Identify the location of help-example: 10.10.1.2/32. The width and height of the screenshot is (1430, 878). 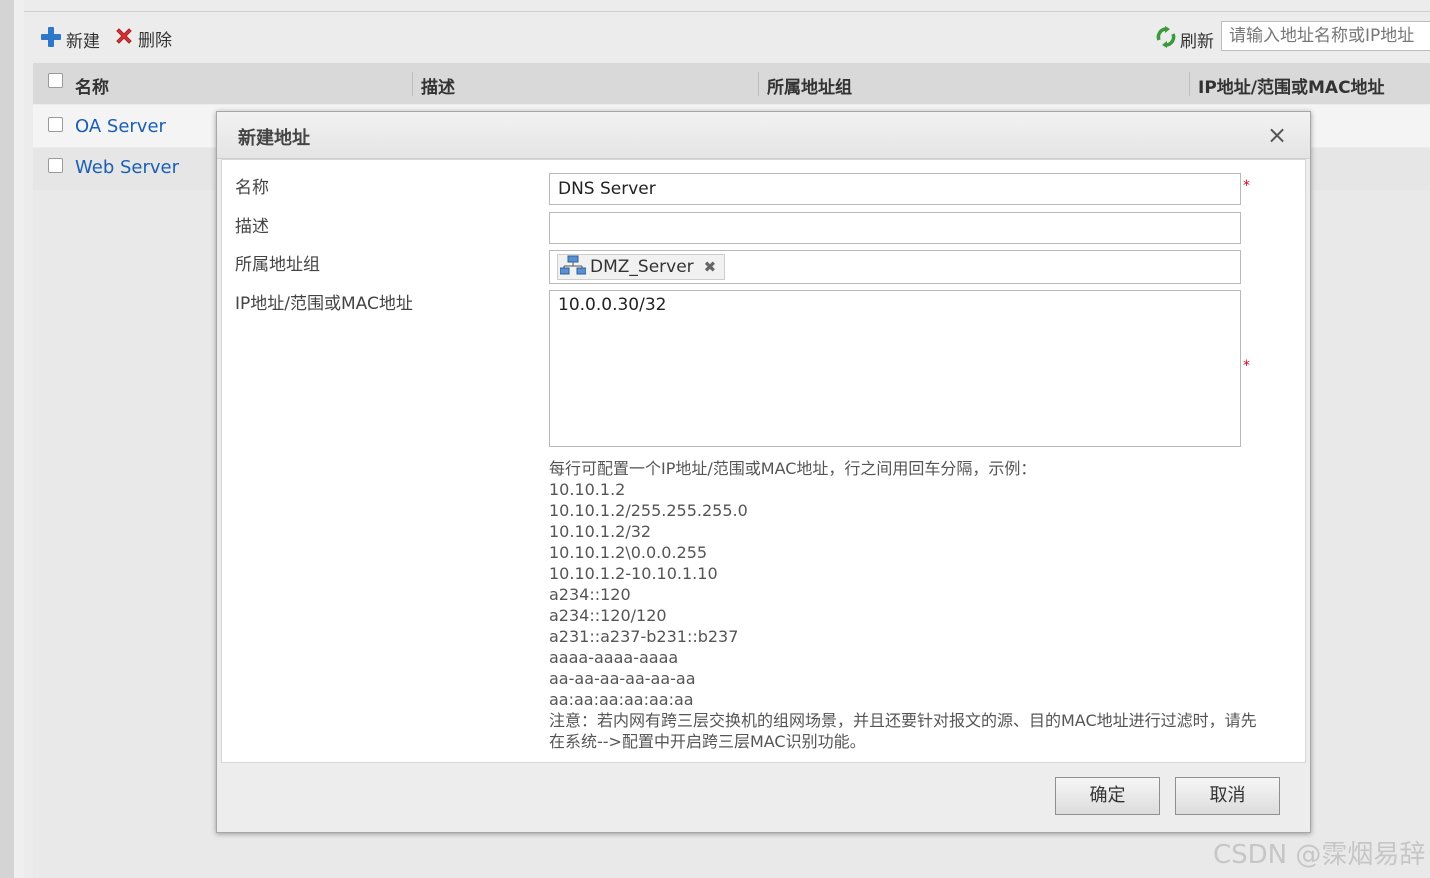
(600, 531).